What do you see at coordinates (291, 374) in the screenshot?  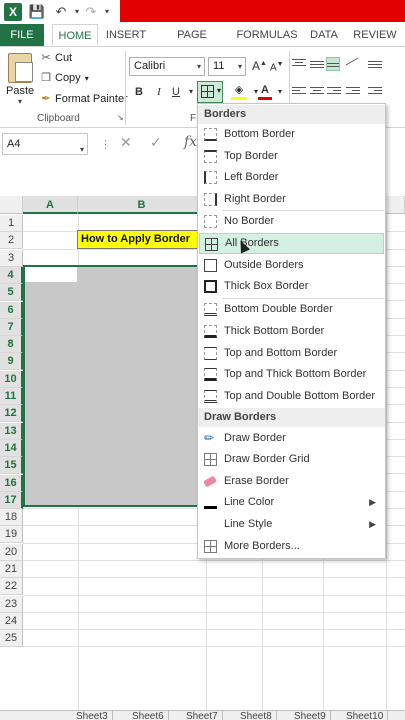 I see `menu-item-top-and-thick-bottom-border: Top and Thick Bottom Border` at bounding box center [291, 374].